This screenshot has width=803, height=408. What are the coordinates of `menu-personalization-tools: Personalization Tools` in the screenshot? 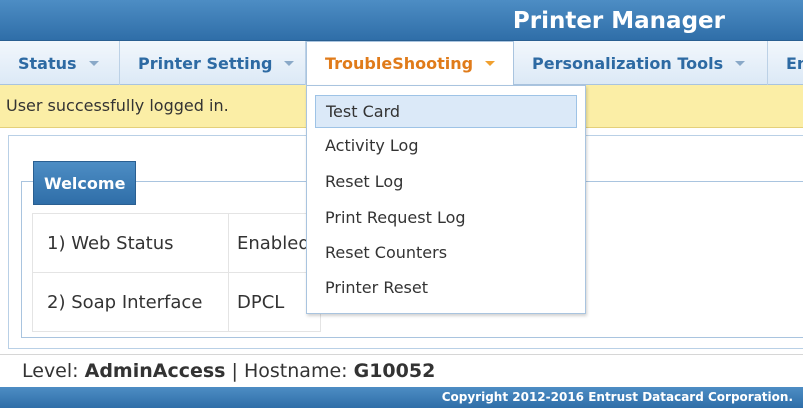 It's located at (641, 63).